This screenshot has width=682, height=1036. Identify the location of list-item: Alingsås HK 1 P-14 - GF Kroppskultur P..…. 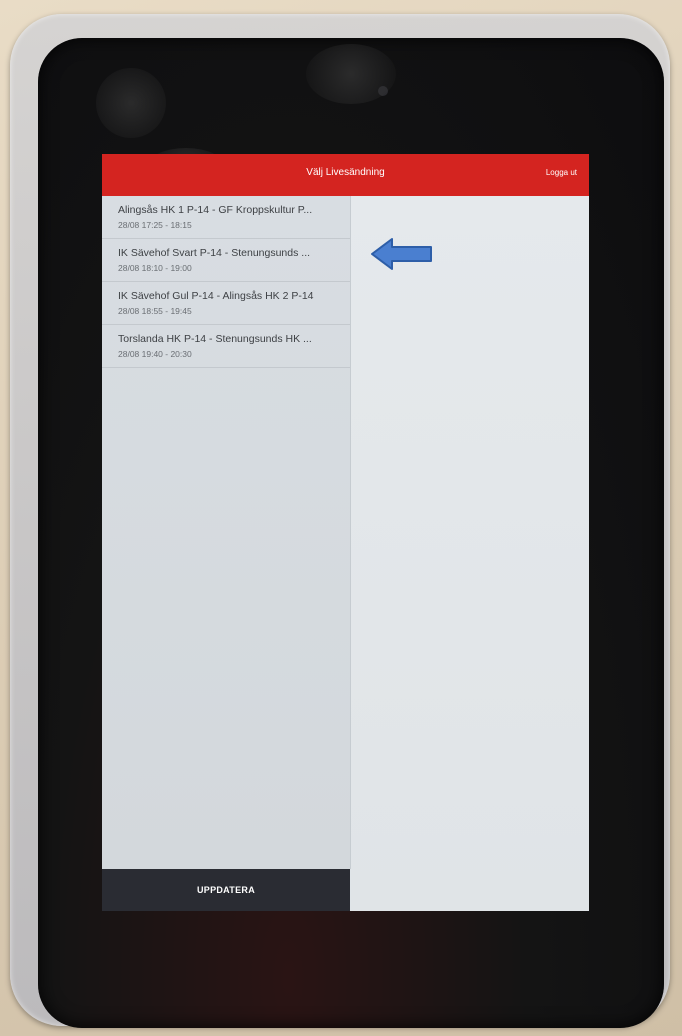
(226, 217).